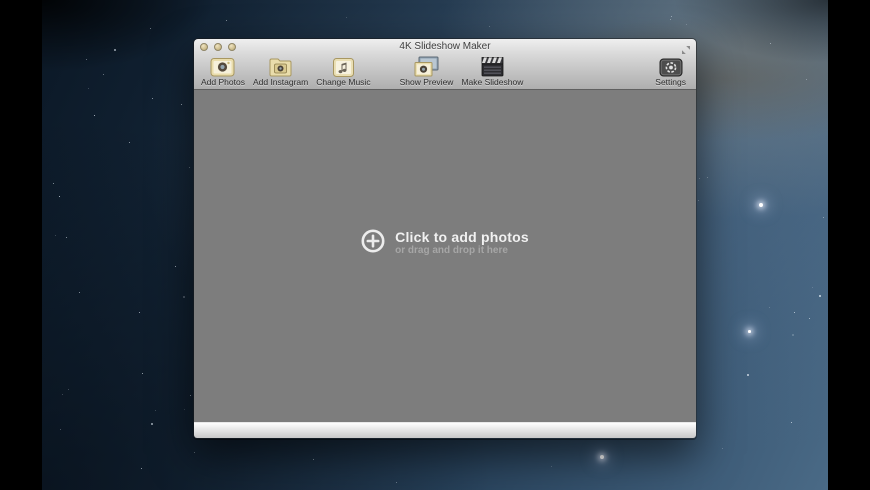  Describe the element at coordinates (686, 48) in the screenshot. I see `fullscreen-icon` at that location.